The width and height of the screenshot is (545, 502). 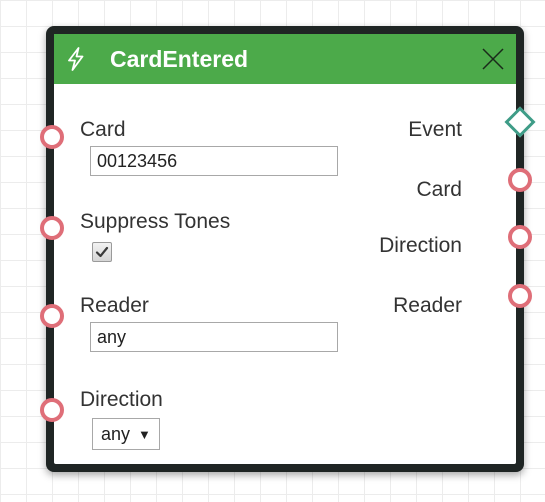 What do you see at coordinates (52, 316) in the screenshot?
I see `reader-input-port` at bounding box center [52, 316].